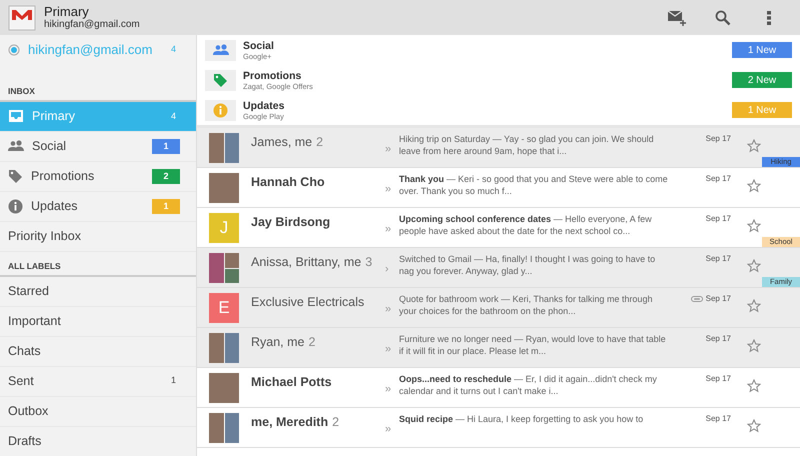  What do you see at coordinates (62, 176) in the screenshot?
I see `sidebar-label: Promotions` at bounding box center [62, 176].